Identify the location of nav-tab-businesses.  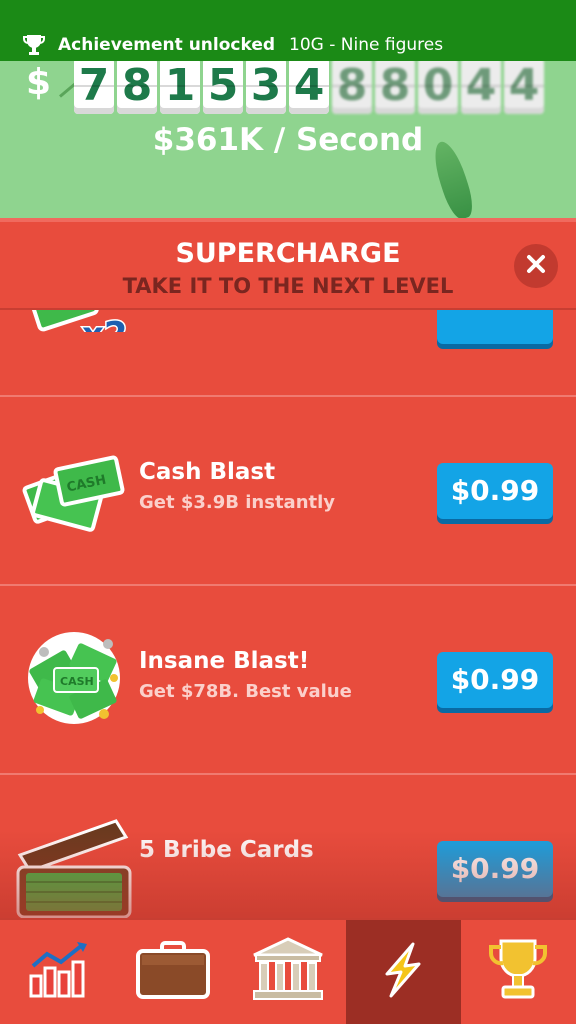
(172, 972).